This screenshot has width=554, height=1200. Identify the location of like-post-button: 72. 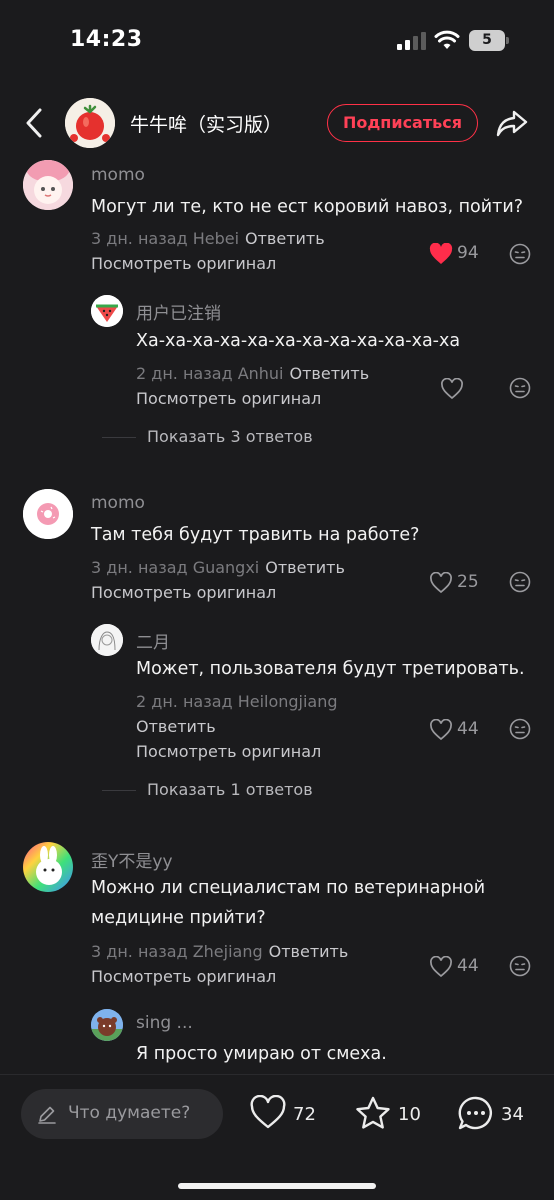
(284, 1115).